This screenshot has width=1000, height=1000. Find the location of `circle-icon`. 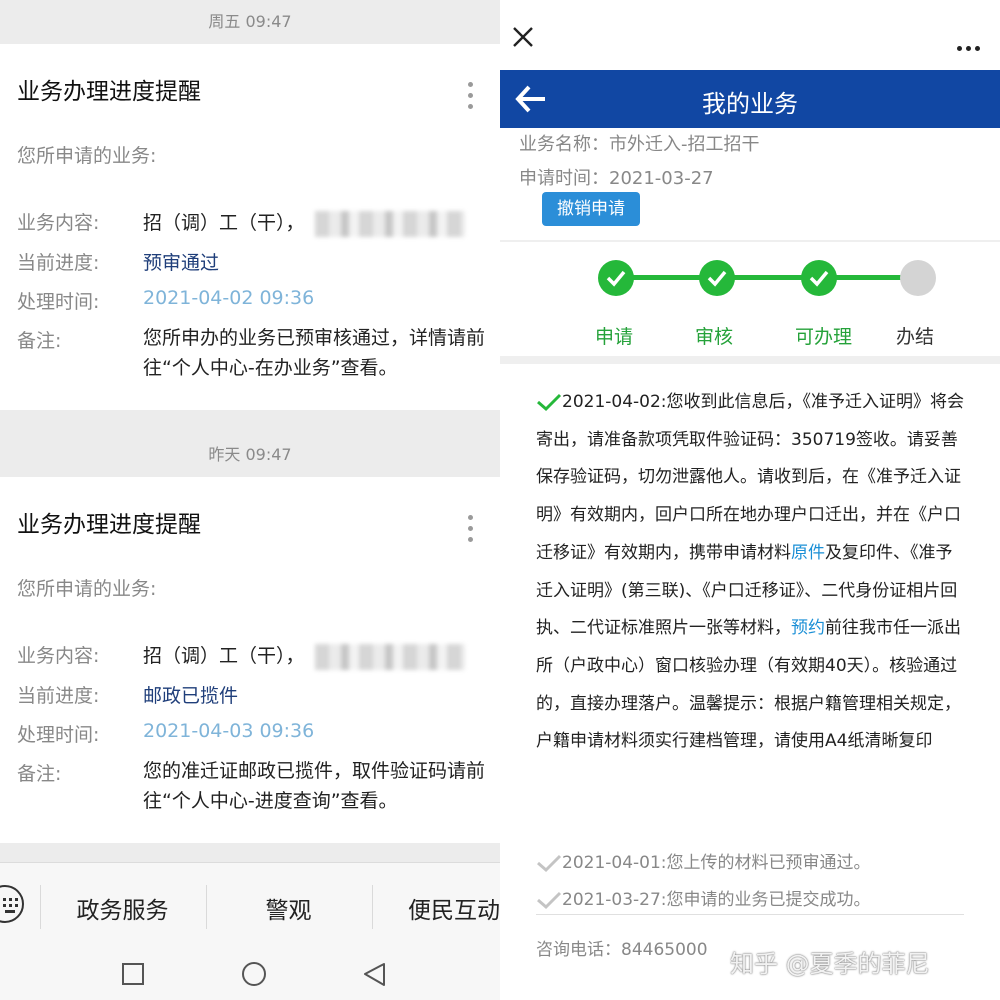

circle-icon is located at coordinates (254, 975).